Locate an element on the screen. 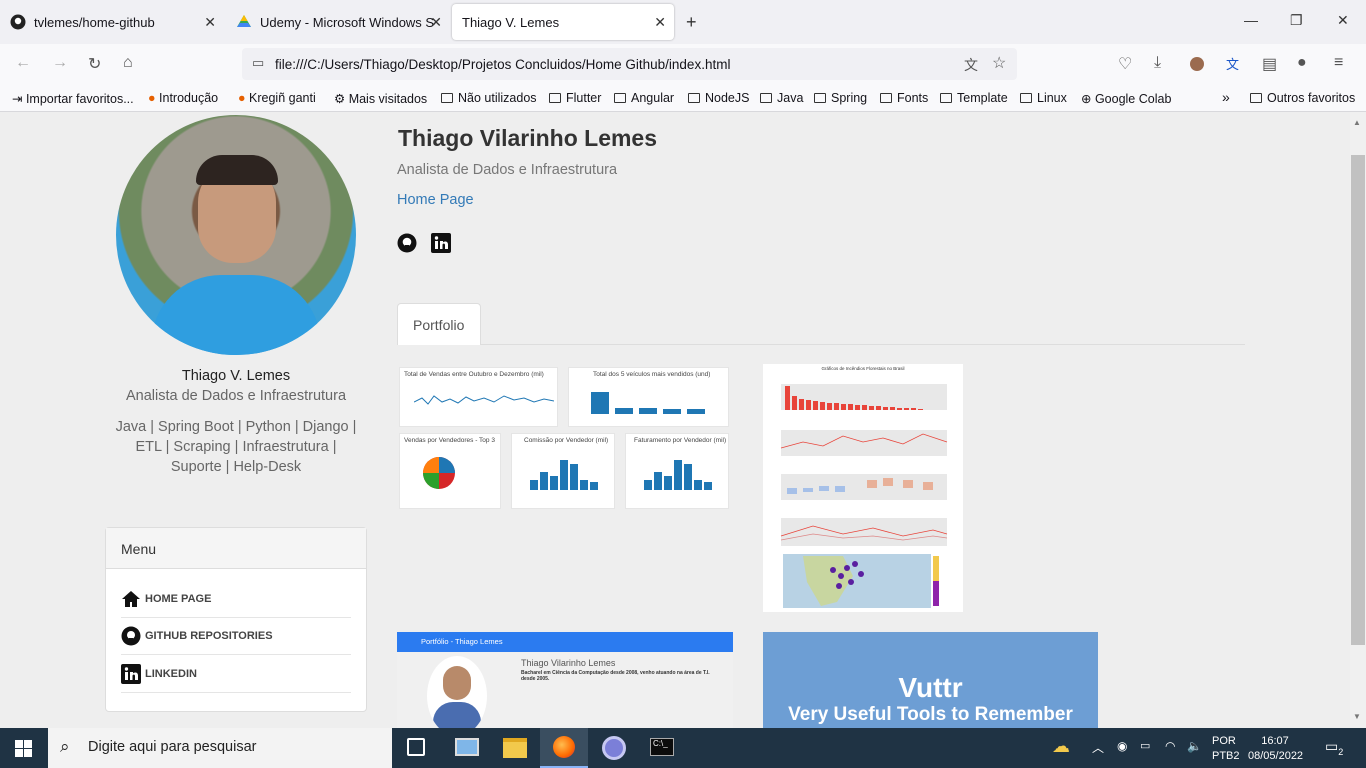 This screenshot has height=768, width=1366. bookmark-outros: Outros favoritos is located at coordinates (1302, 98).